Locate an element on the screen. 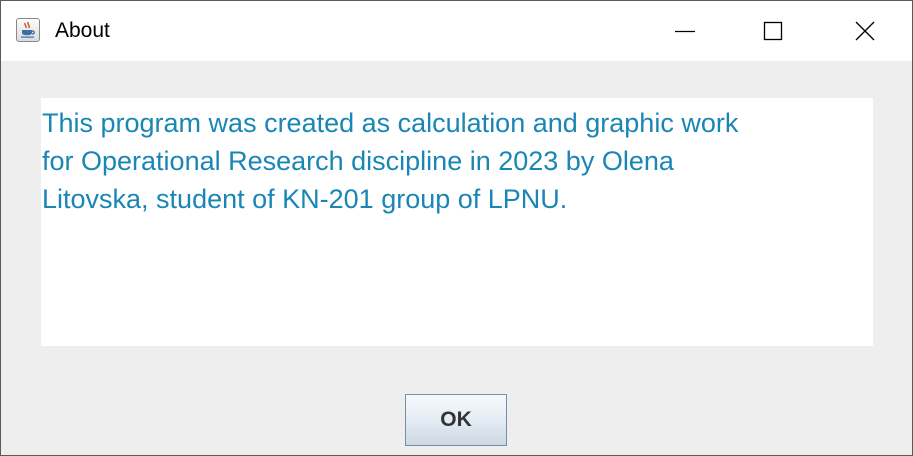  maximize-icon is located at coordinates (773, 31).